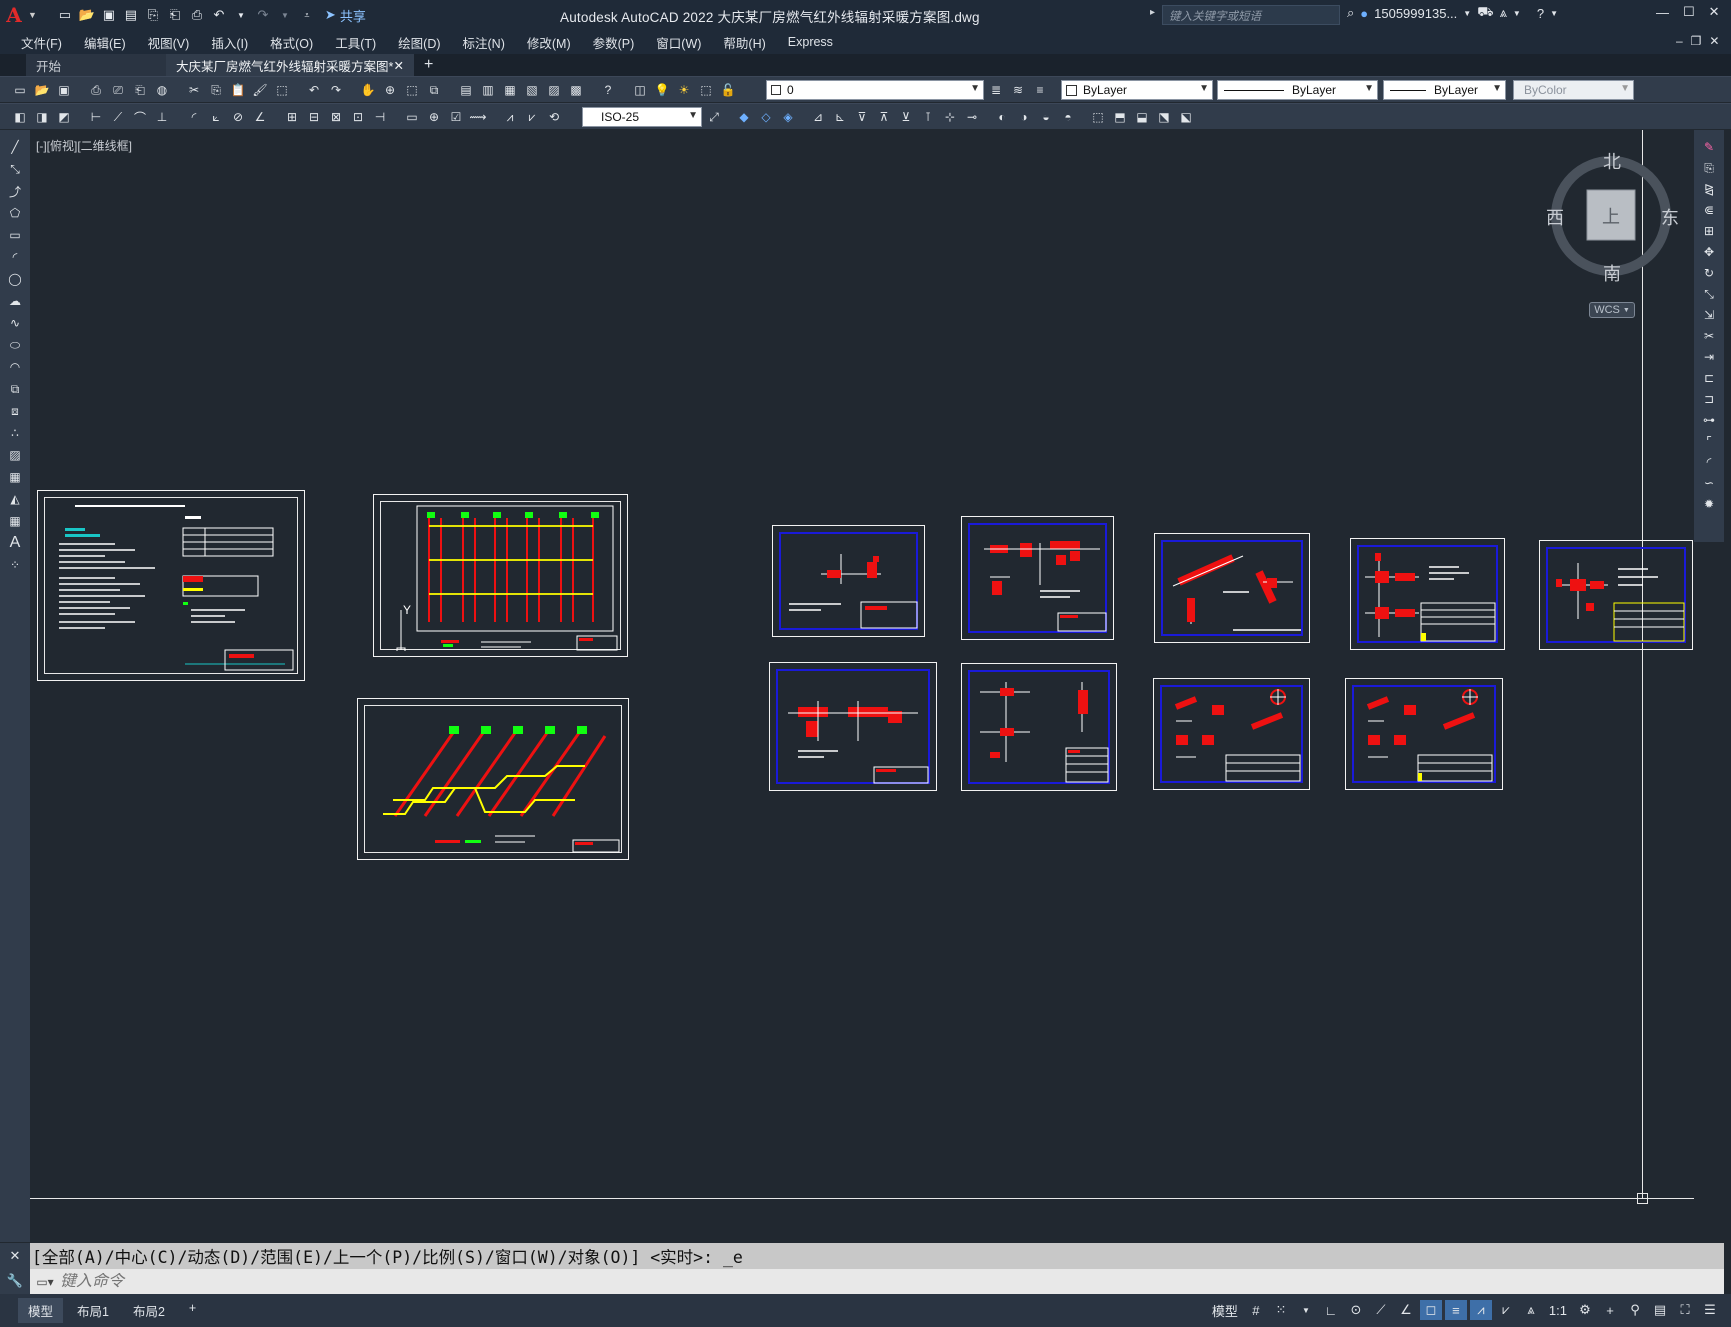  Describe the element at coordinates (260, 117) in the screenshot. I see `dim-angular-icon: ∠` at that location.